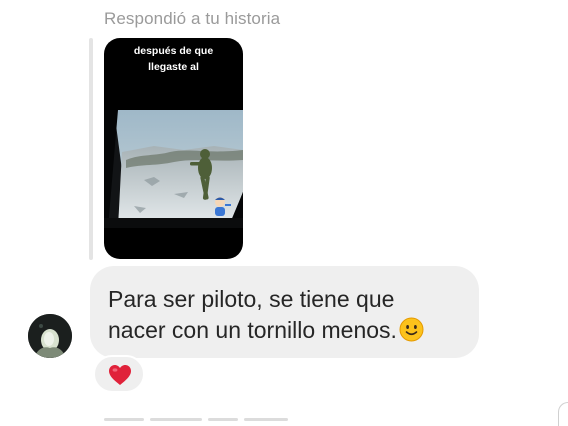 The width and height of the screenshot is (568, 426). Describe the element at coordinates (251, 299) in the screenshot. I see `message-line-1: Para ser piloto, se tiene que` at that location.